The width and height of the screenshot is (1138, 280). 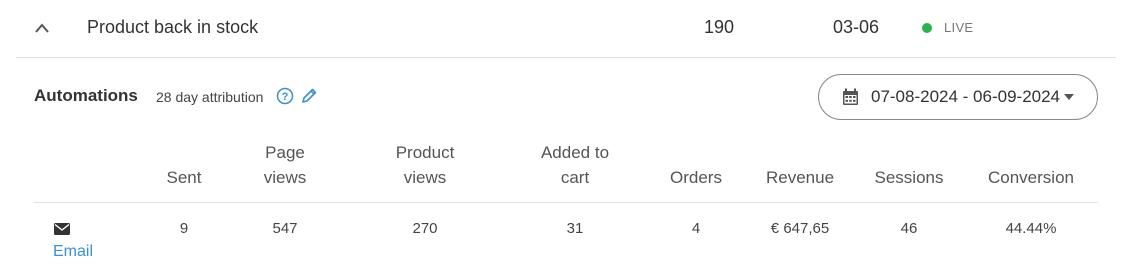 I want to click on cell-sessions: 46, so click(x=909, y=228).